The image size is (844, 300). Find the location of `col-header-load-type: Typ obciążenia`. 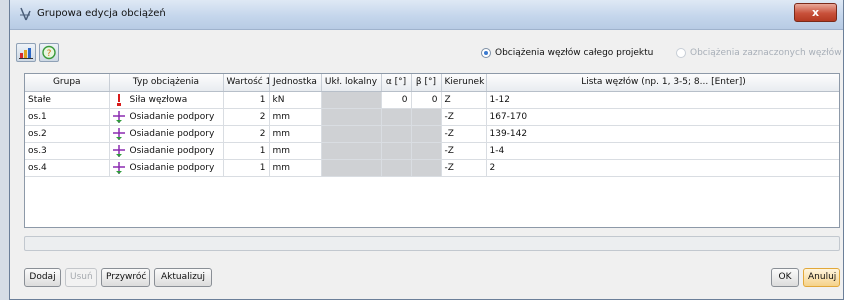

col-header-load-type: Typ obciążenia is located at coordinates (166, 83).